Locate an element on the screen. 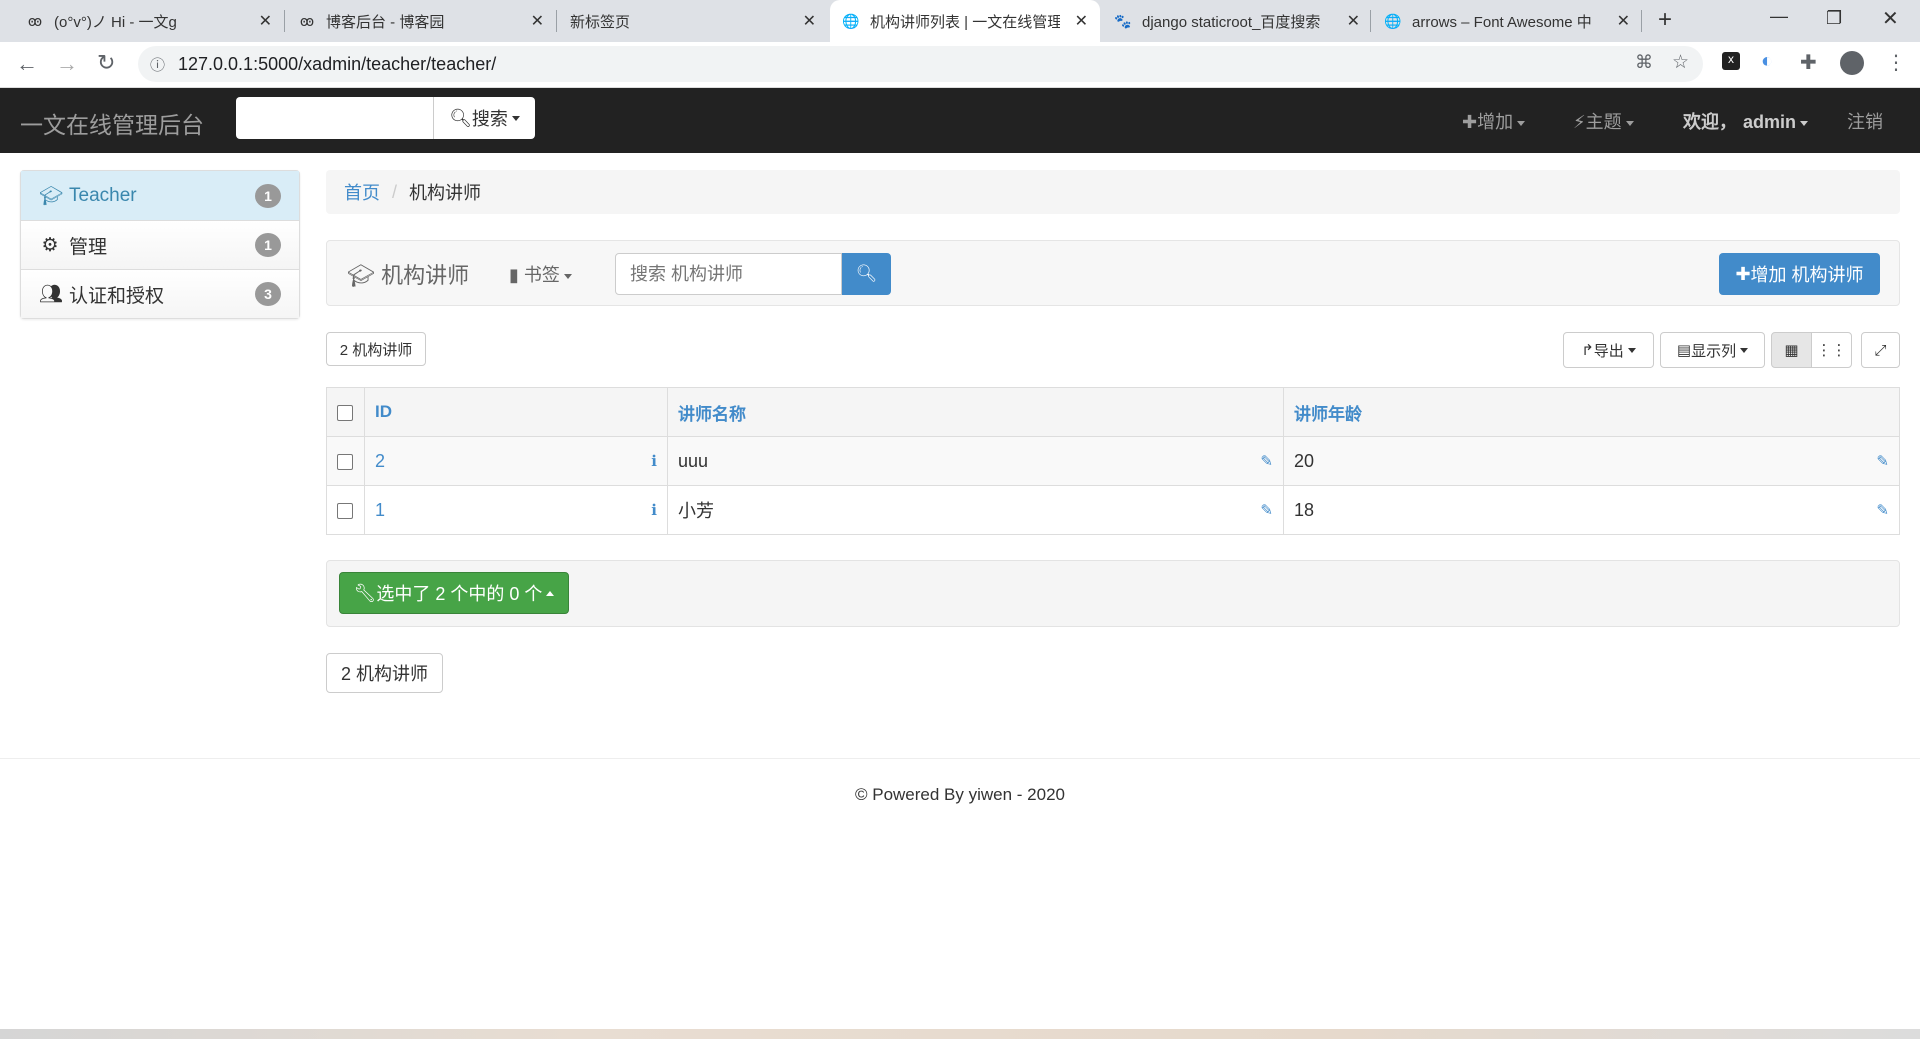 The height and width of the screenshot is (1039, 1920). id-link: 1 is located at coordinates (380, 510).